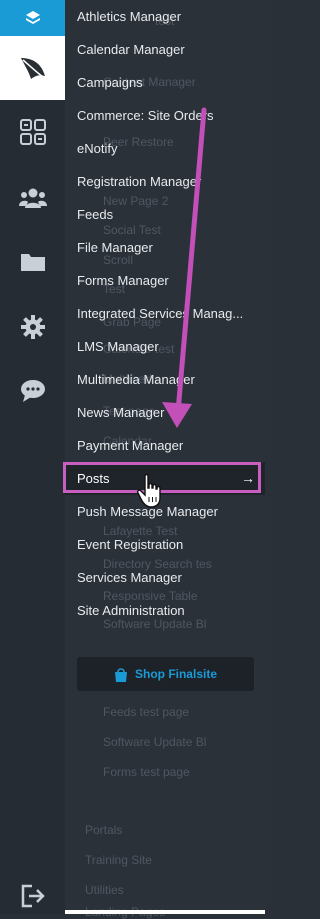  I want to click on menu-item-event-registration: Event Registration, so click(165, 544).